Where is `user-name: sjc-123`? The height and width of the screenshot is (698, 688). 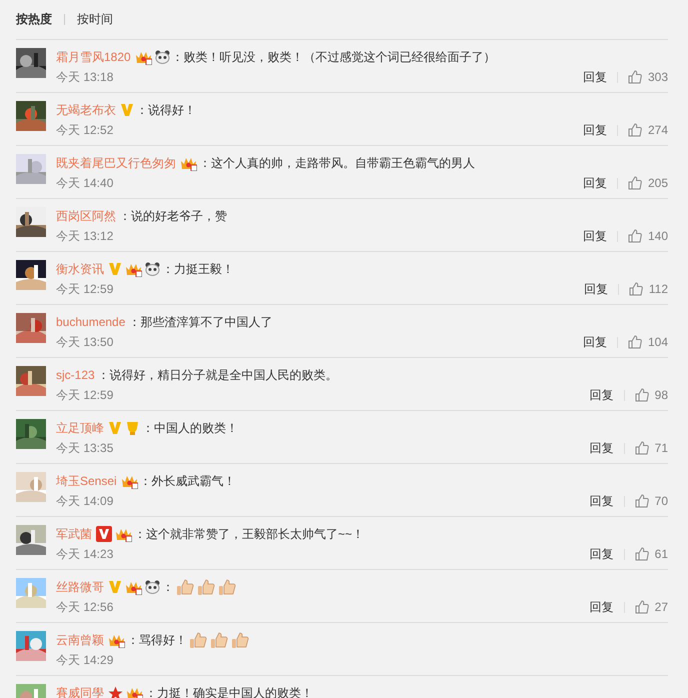 user-name: sjc-123 is located at coordinates (75, 375).